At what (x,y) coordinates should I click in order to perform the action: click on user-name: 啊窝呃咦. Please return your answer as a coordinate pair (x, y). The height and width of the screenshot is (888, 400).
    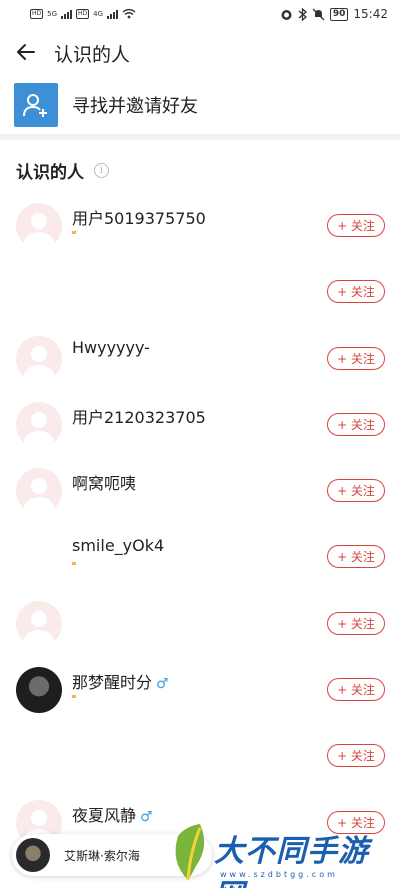
    Looking at the image, I should click on (104, 482).